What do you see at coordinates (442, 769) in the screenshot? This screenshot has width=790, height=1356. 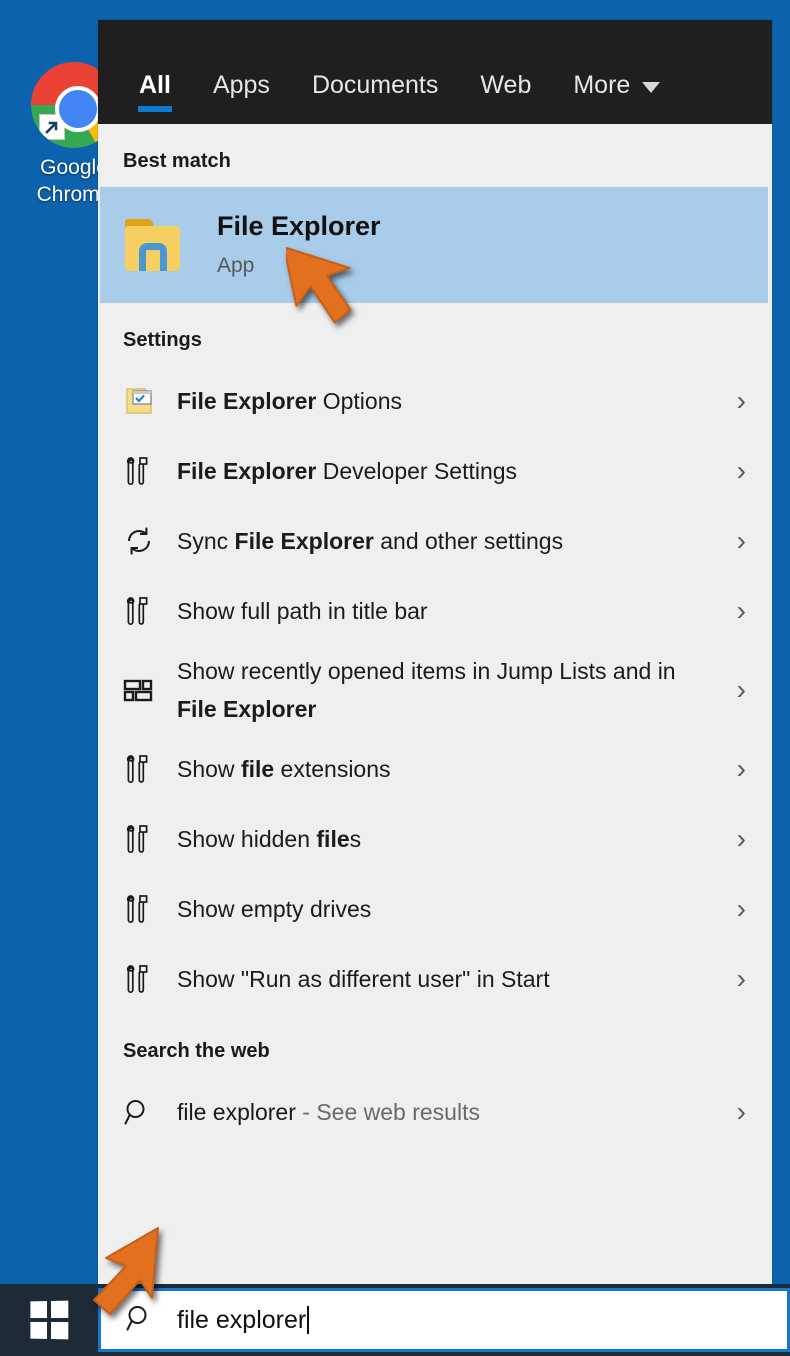 I see `result-label: Show file extensions` at bounding box center [442, 769].